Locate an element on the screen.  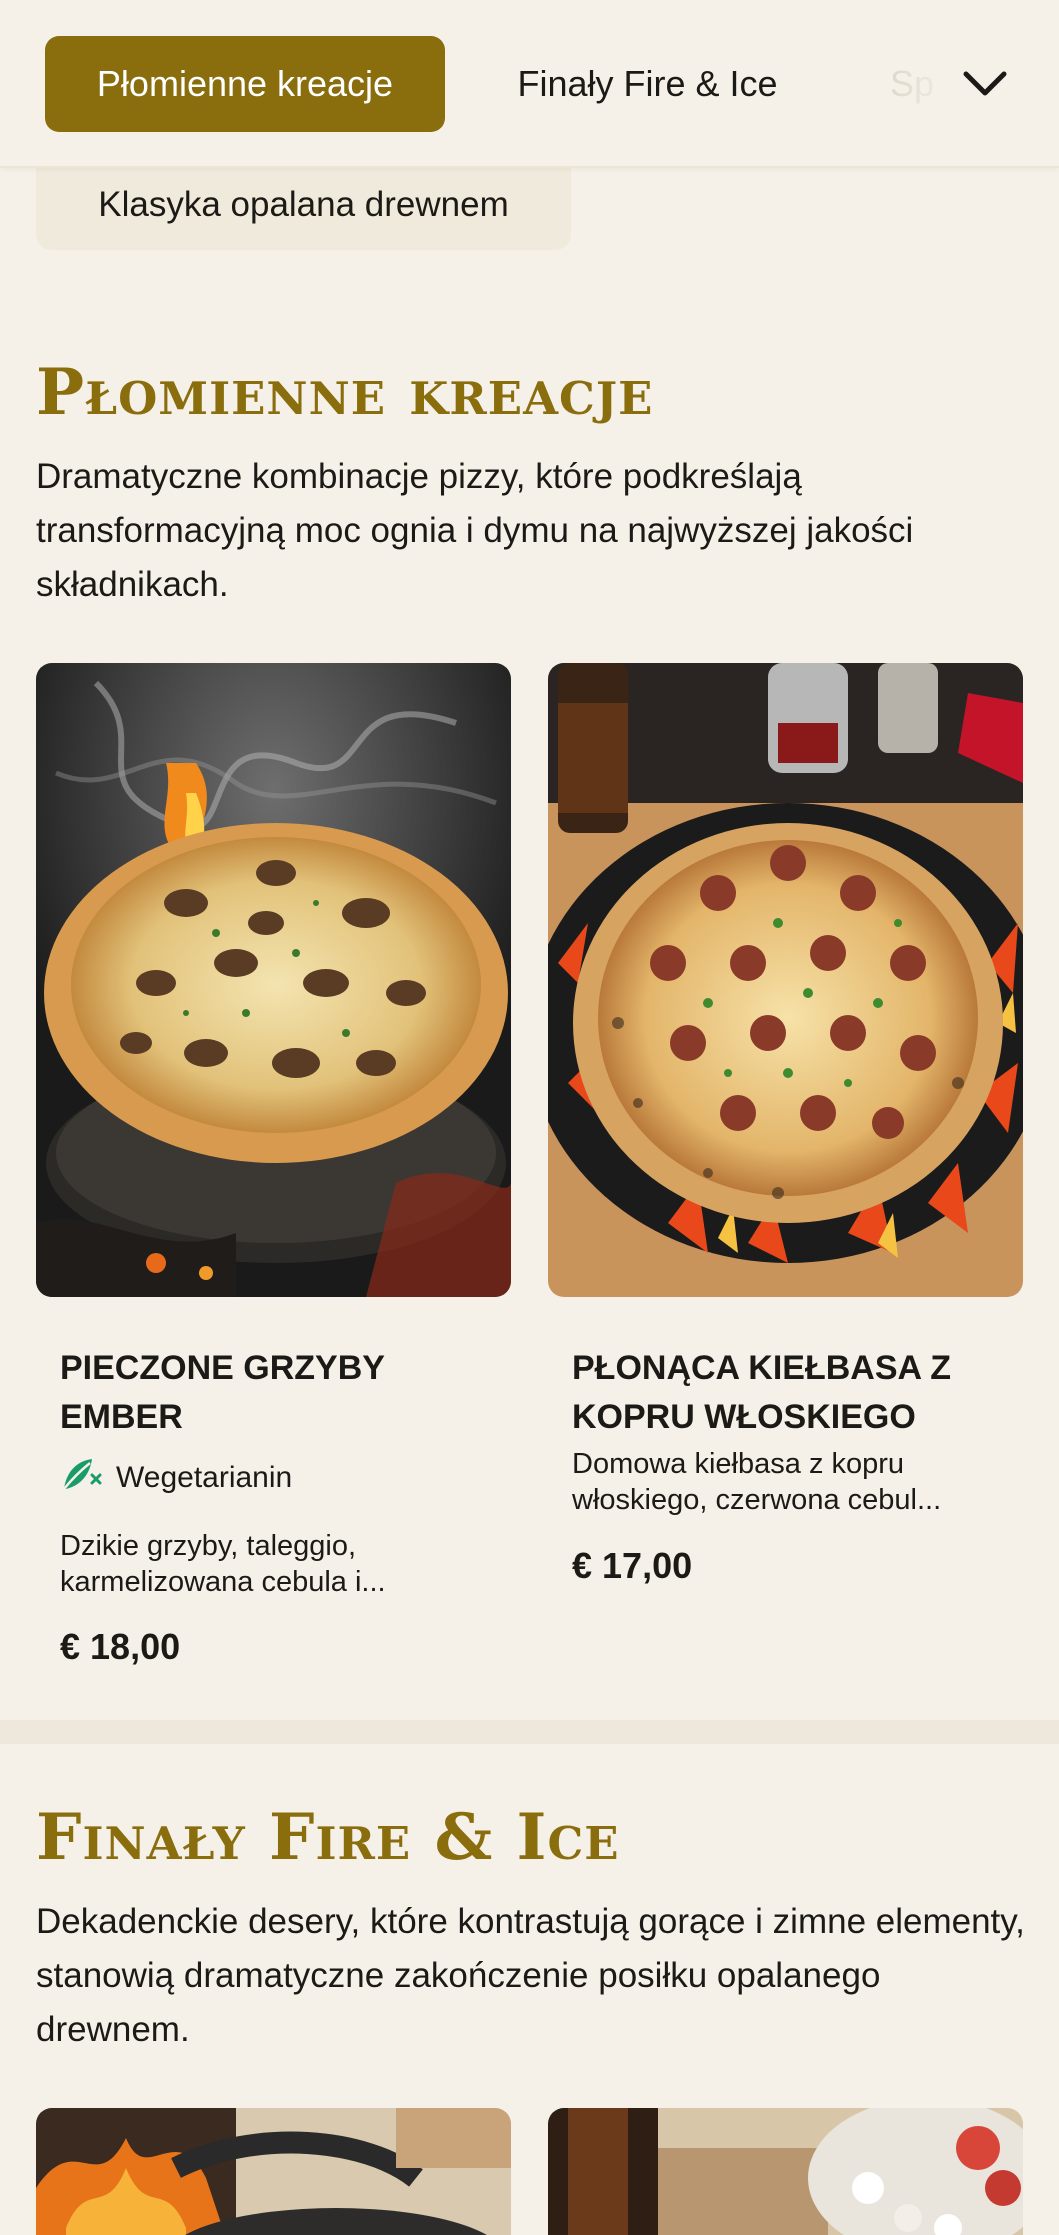
pizza-image-mushroom is located at coordinates (273, 980).